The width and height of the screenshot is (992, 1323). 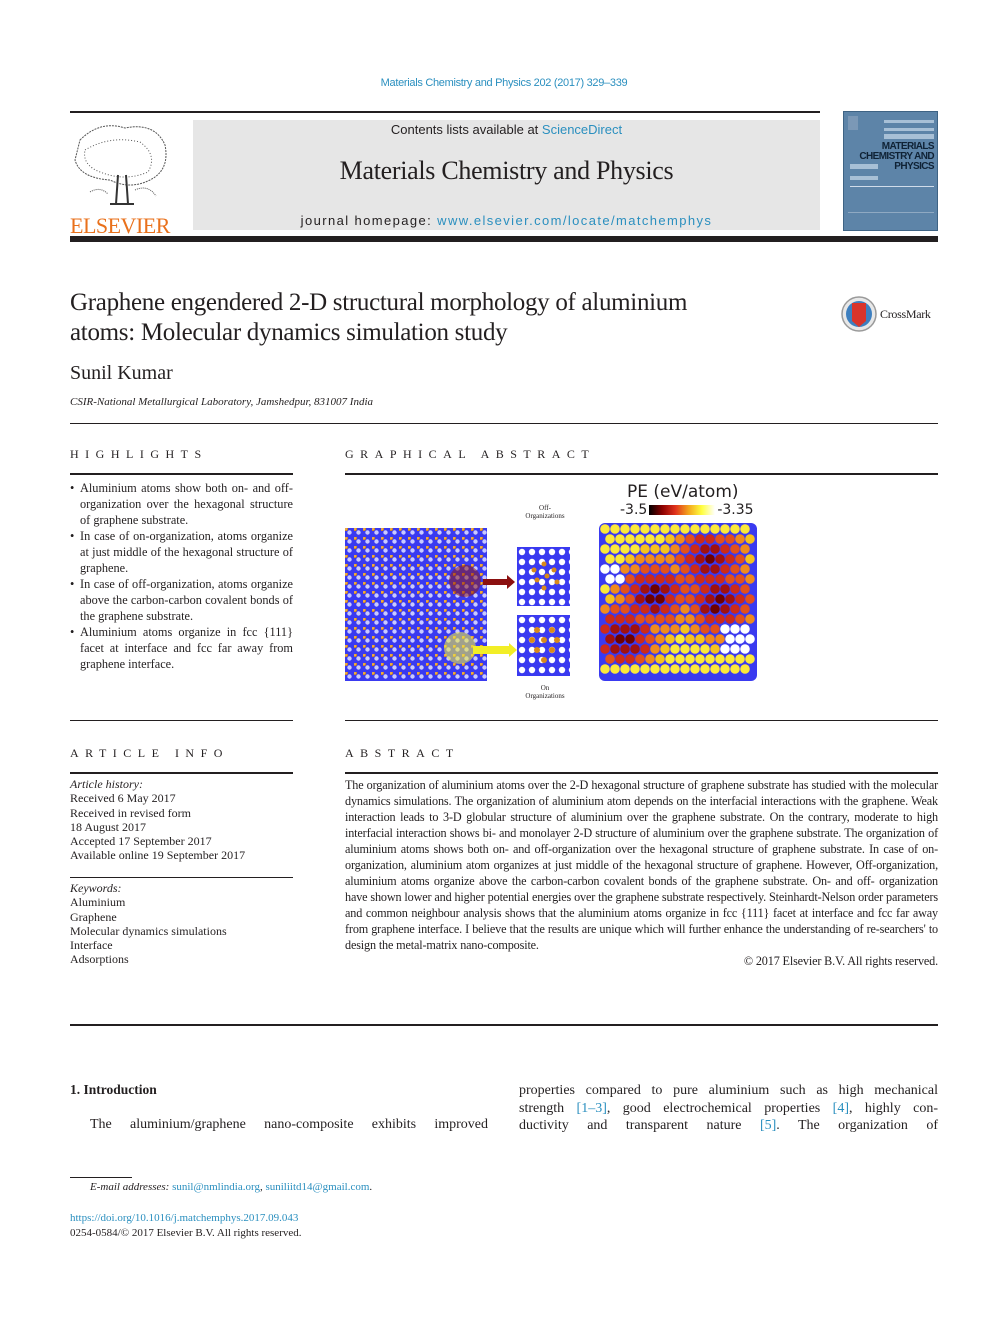 I want to click on author-name: Sunil Kumar, so click(x=121, y=373).